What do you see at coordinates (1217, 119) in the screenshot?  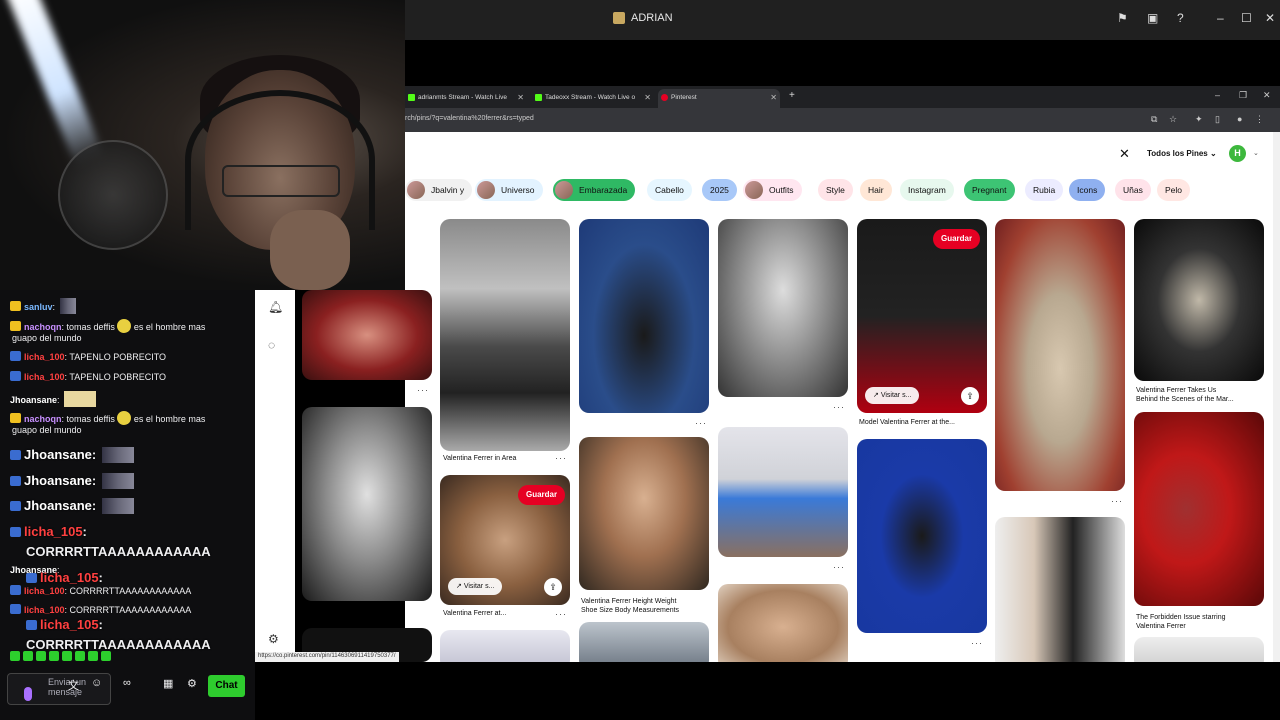 I see `sidebar-icon: ▯` at bounding box center [1217, 119].